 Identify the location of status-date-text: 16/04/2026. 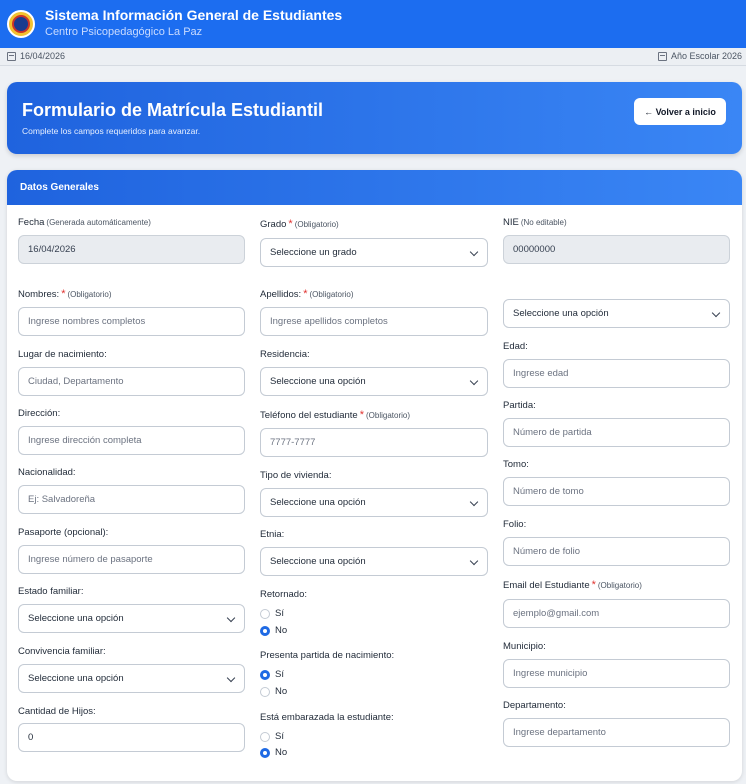
(43, 56).